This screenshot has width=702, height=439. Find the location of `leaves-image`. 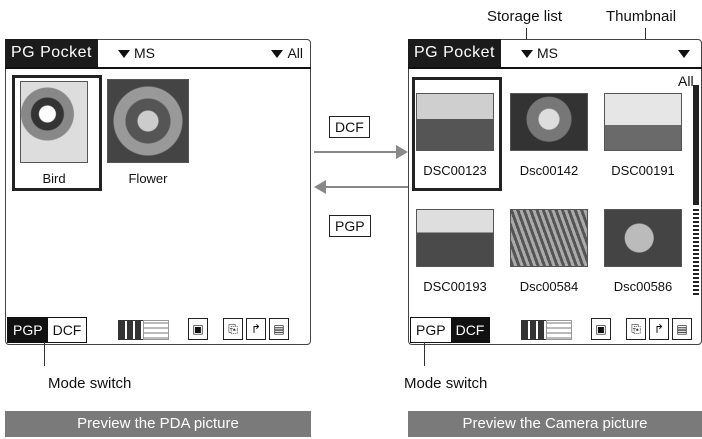

leaves-image is located at coordinates (643, 238).